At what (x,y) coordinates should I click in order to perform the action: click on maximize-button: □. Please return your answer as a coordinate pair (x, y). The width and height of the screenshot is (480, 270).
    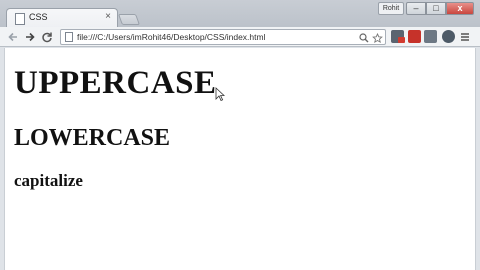
    Looking at the image, I should click on (436, 8).